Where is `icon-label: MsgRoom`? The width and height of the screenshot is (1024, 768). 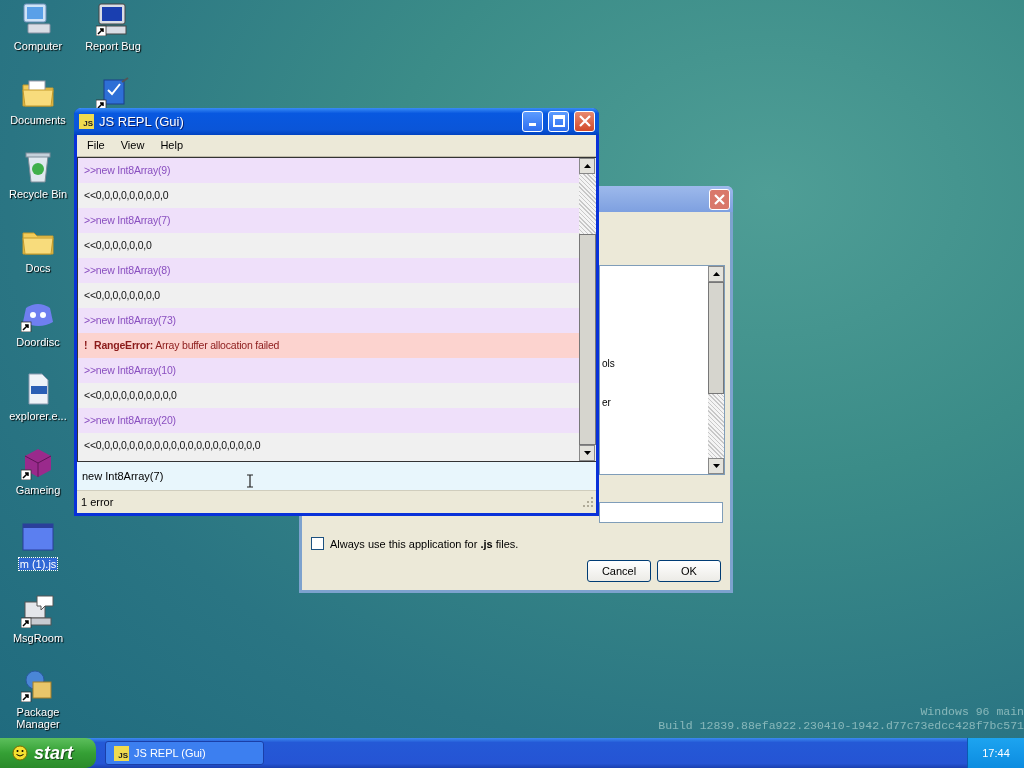
icon-label: MsgRoom is located at coordinates (38, 638).